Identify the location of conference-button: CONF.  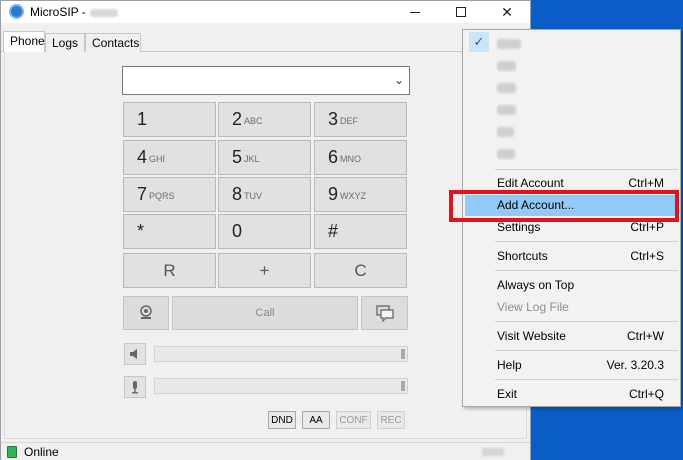
(353, 420).